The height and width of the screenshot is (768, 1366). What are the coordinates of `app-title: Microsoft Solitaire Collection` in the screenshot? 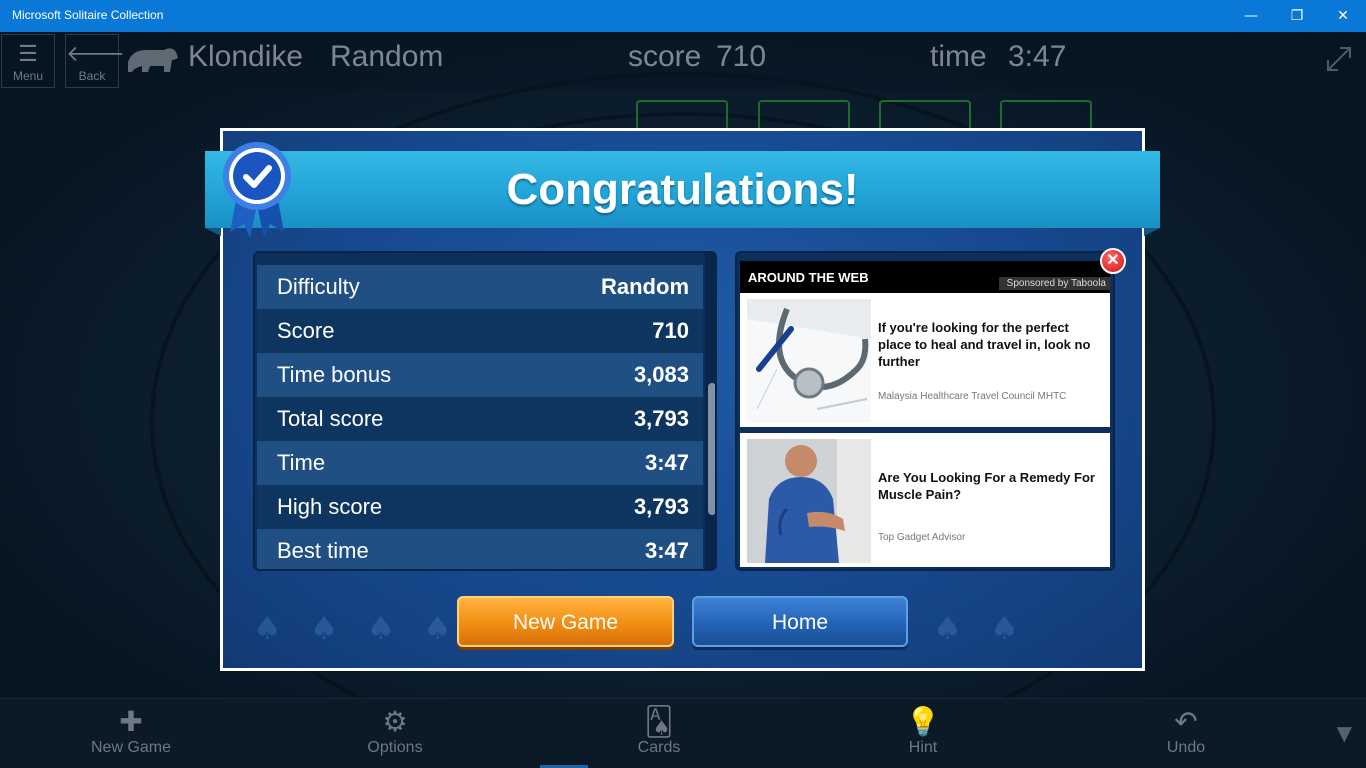 It's located at (88, 15).